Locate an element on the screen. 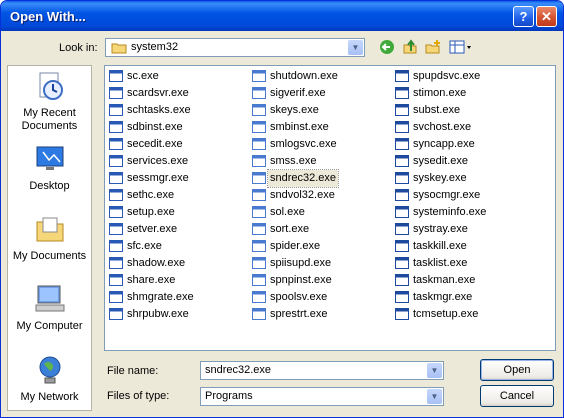 The width and height of the screenshot is (564, 418). file-name: sndvol32.exe is located at coordinates (302, 195).